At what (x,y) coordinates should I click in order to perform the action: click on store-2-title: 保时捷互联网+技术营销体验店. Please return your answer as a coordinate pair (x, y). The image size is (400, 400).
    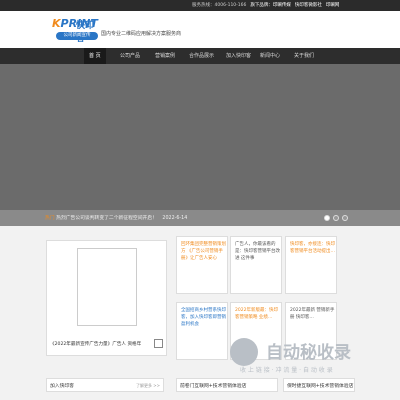
    Looking at the image, I should click on (320, 385).